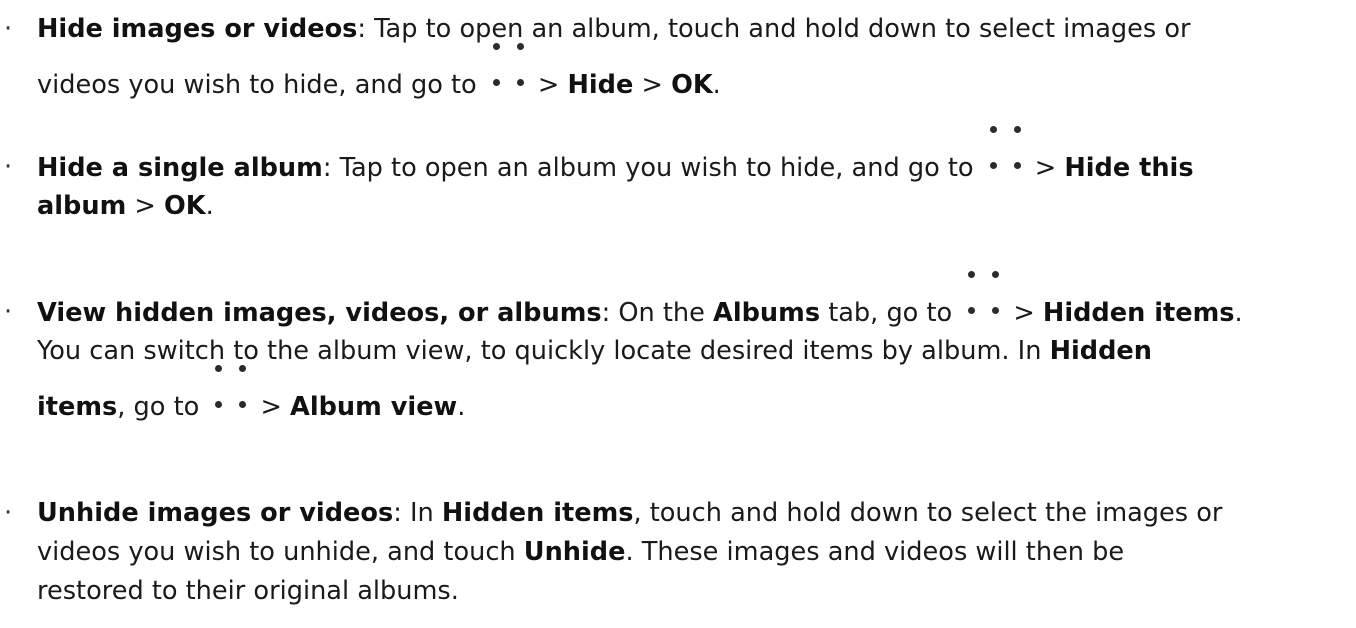 Image resolution: width=1356 pixels, height=628 pixels. What do you see at coordinates (215, 513) in the screenshot?
I see `item-title: Unhide images or videos` at bounding box center [215, 513].